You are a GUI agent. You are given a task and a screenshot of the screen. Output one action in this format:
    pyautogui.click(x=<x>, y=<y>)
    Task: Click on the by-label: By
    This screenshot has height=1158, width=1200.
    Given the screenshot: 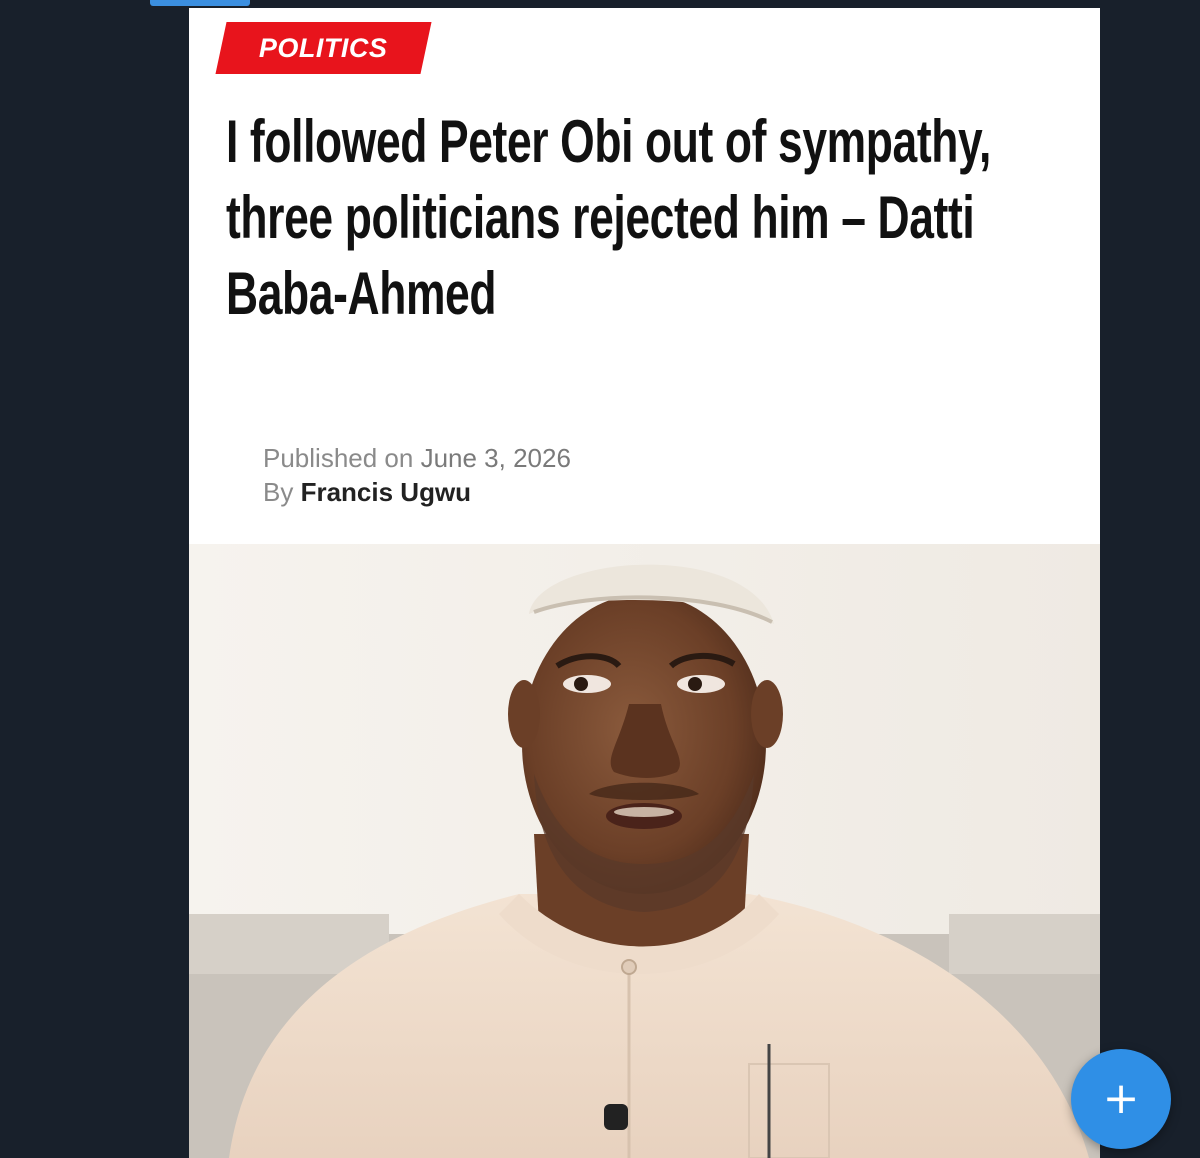 What is the action you would take?
    pyautogui.click(x=278, y=492)
    